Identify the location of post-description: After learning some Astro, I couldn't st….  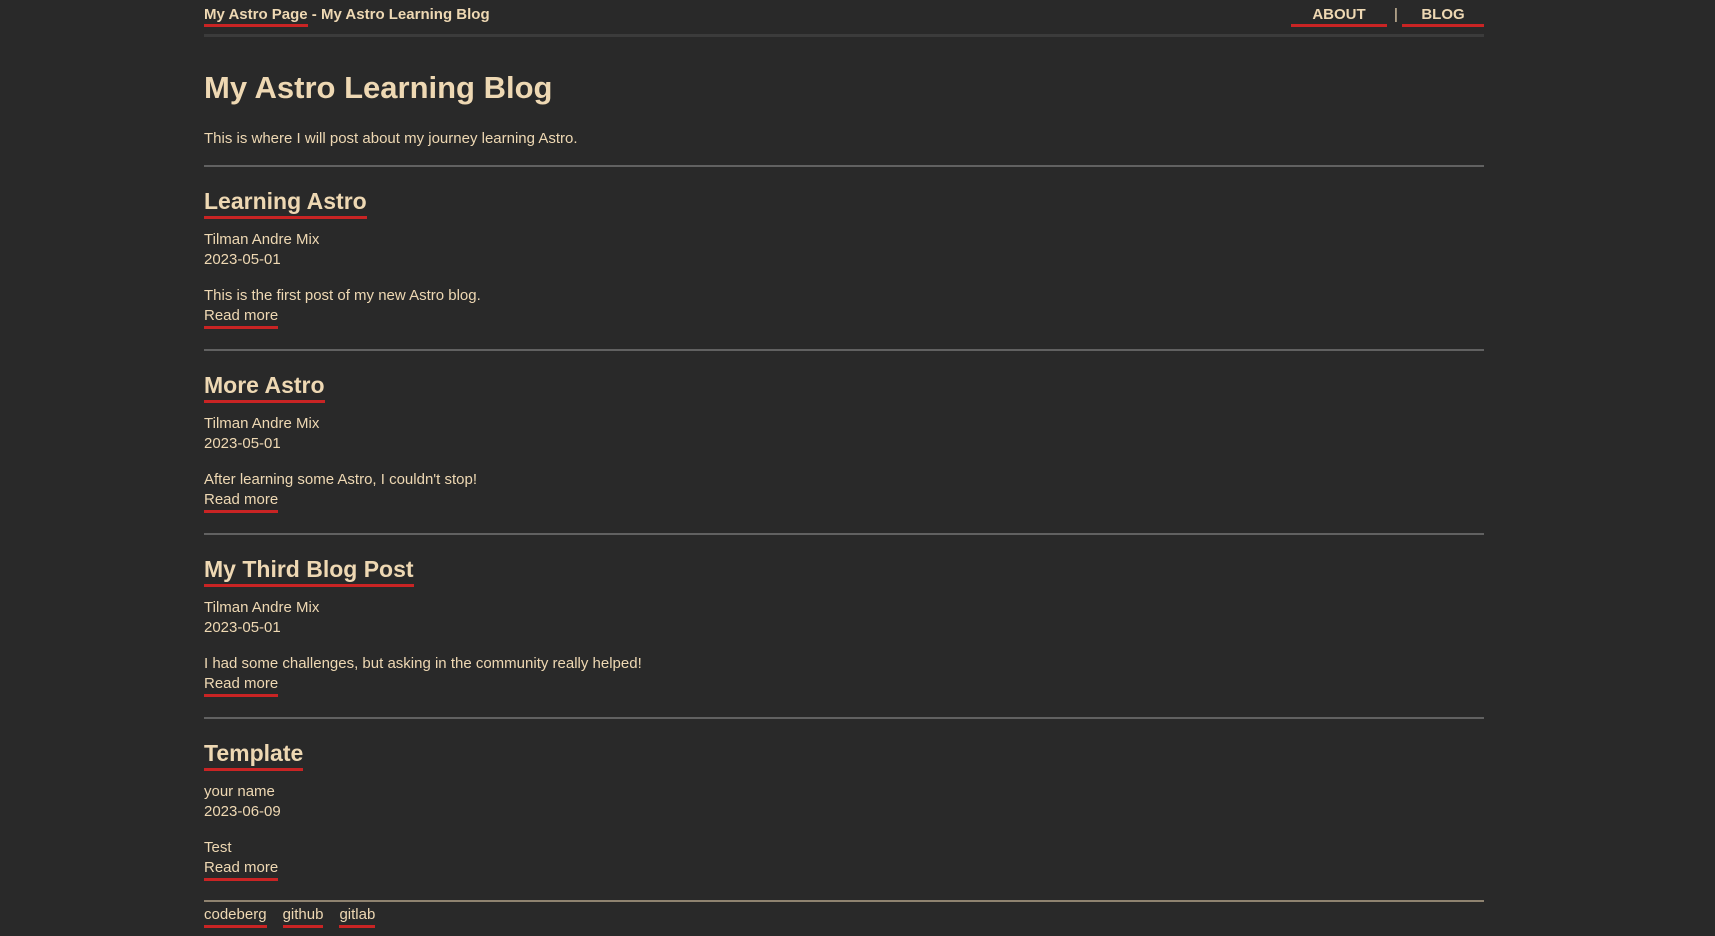
(341, 479).